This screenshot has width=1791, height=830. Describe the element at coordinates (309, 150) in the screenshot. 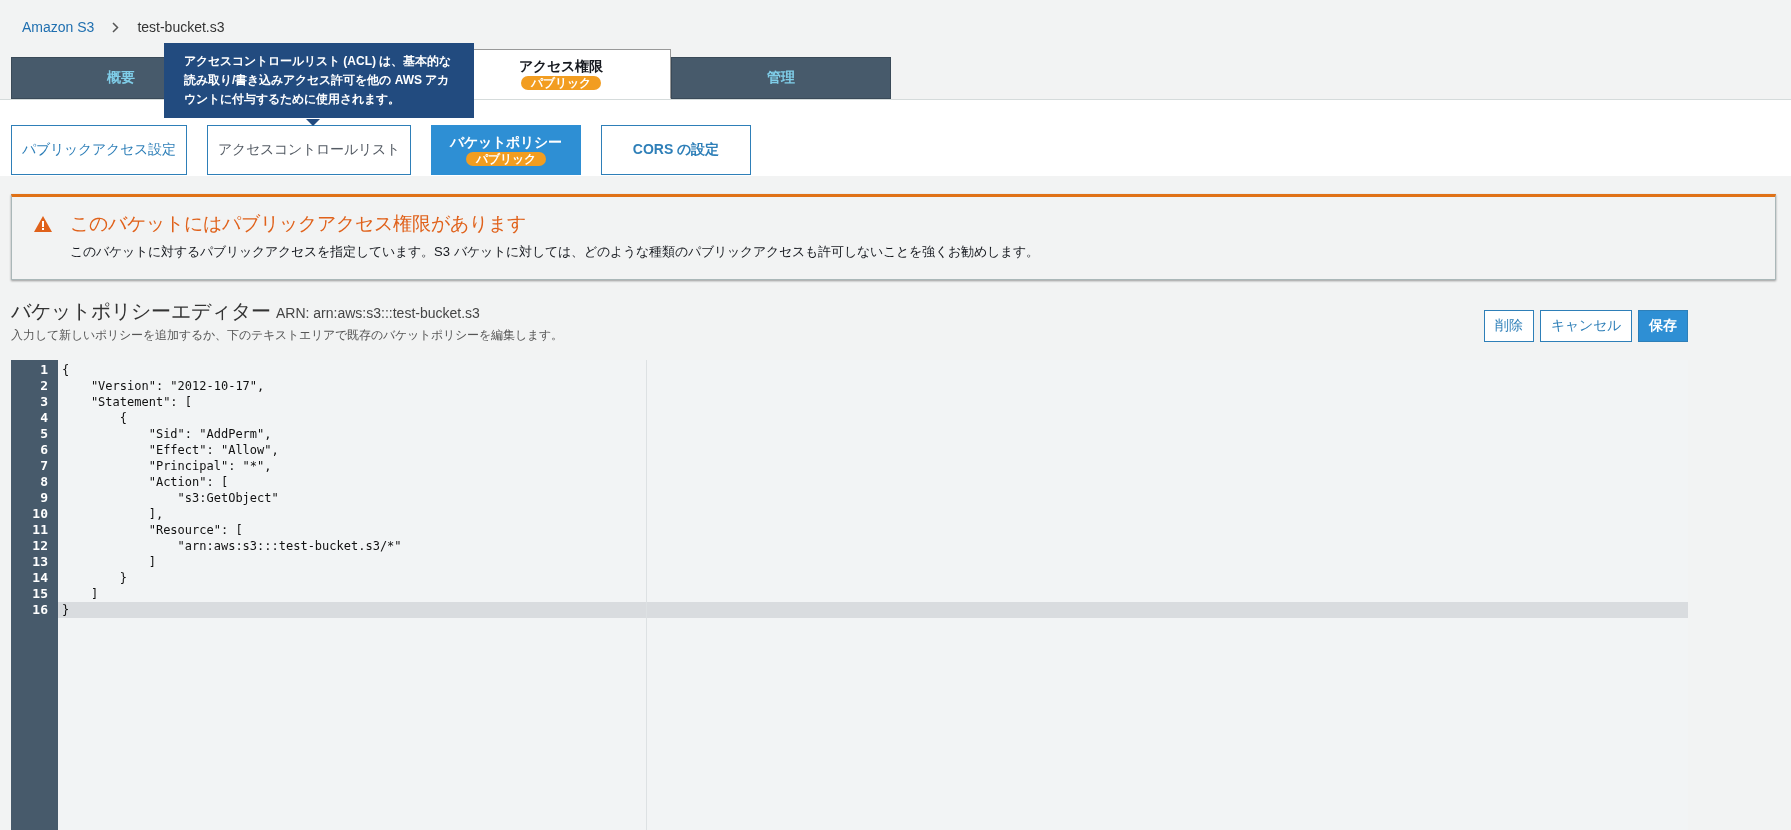

I see `subtab-button: アクセスコントロールリスト` at that location.